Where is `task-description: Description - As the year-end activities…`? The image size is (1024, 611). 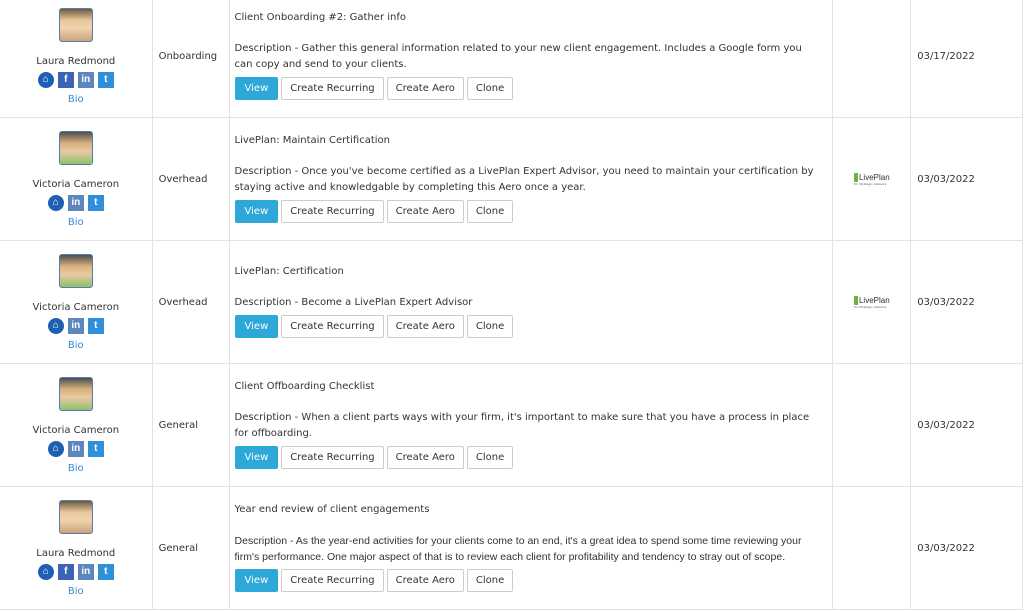 task-description: Description - As the year-end activities… is located at coordinates (518, 549).